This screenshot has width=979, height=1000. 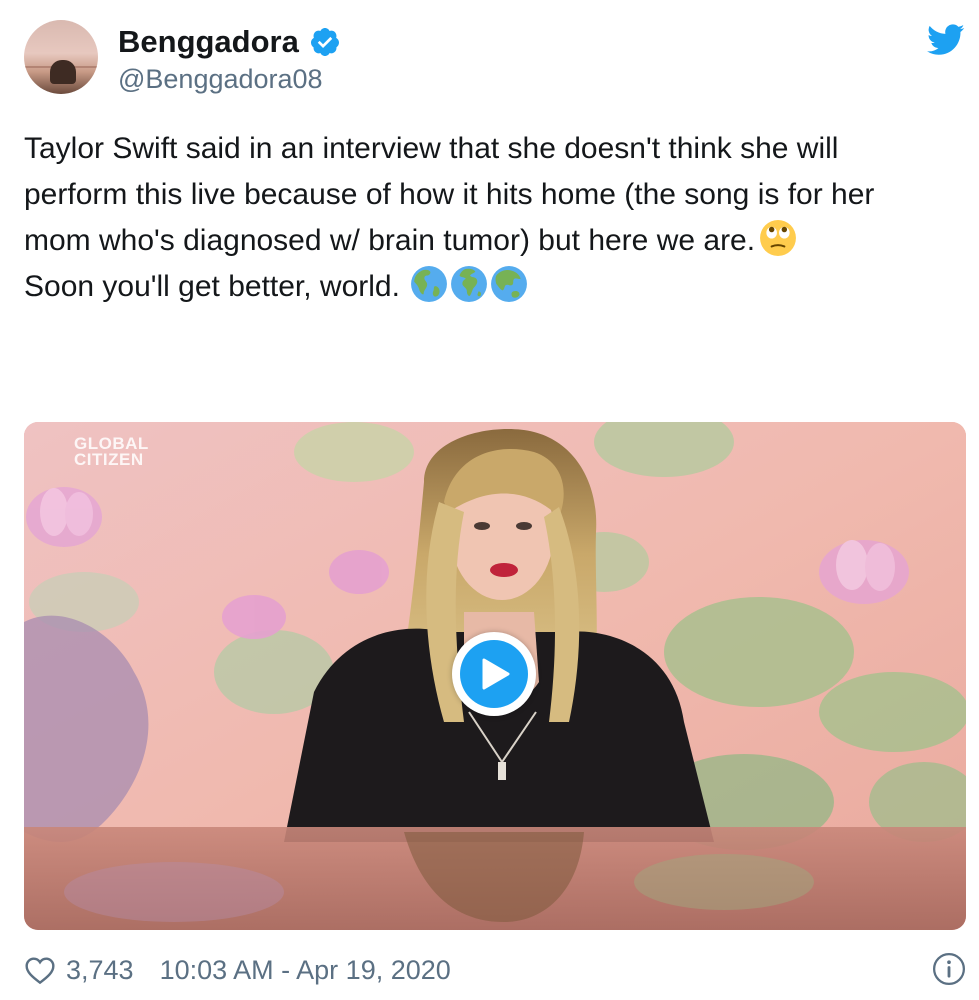 I want to click on tweet-text-line-4-container: Soon you'll get better, world., so click(x=494, y=287).